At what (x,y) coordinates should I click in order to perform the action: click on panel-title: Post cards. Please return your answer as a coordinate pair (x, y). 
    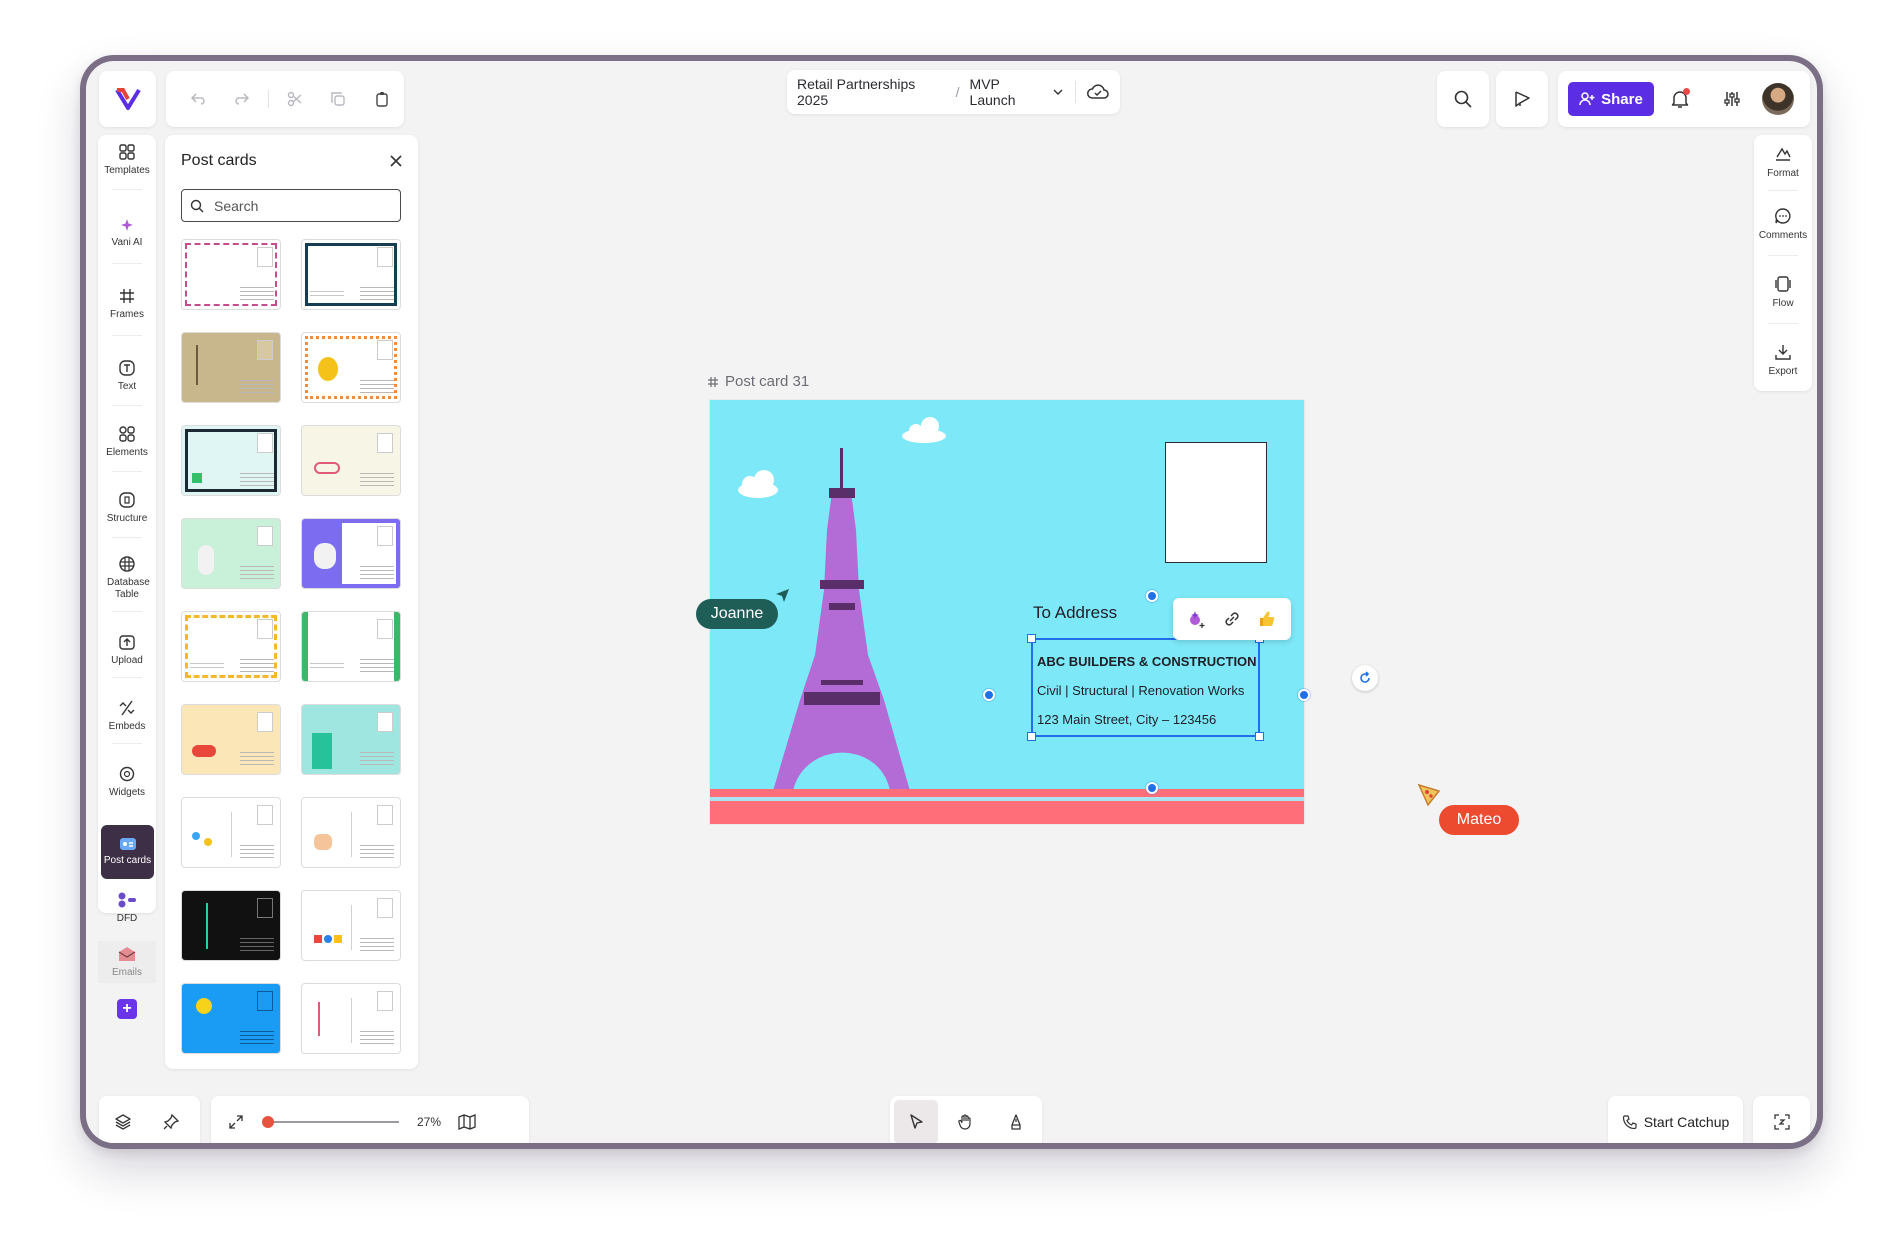
    Looking at the image, I should click on (219, 160).